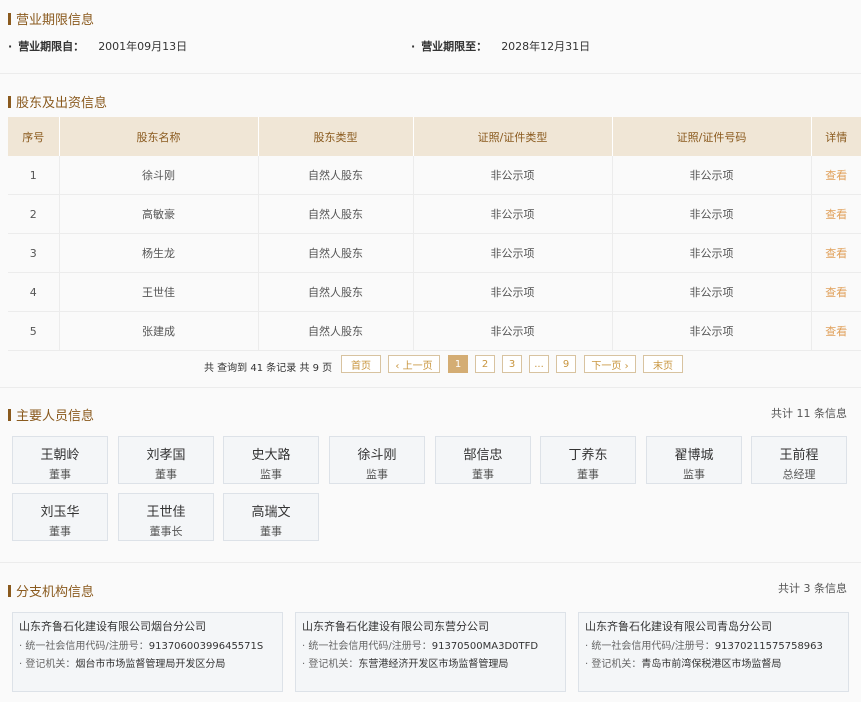  Describe the element at coordinates (166, 517) in the screenshot. I see `person-card: 王世佳 董事长` at that location.